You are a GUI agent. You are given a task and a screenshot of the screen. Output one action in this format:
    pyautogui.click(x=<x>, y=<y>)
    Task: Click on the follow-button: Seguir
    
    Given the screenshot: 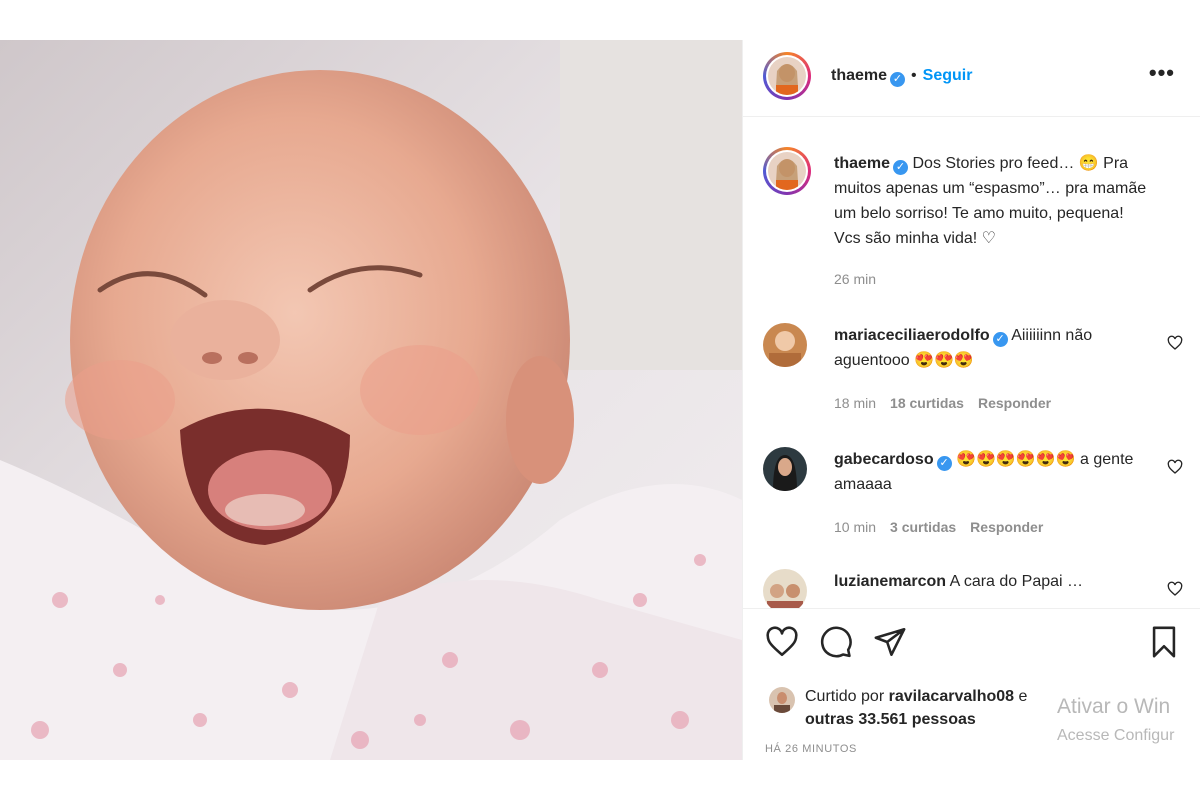 What is the action you would take?
    pyautogui.click(x=948, y=75)
    